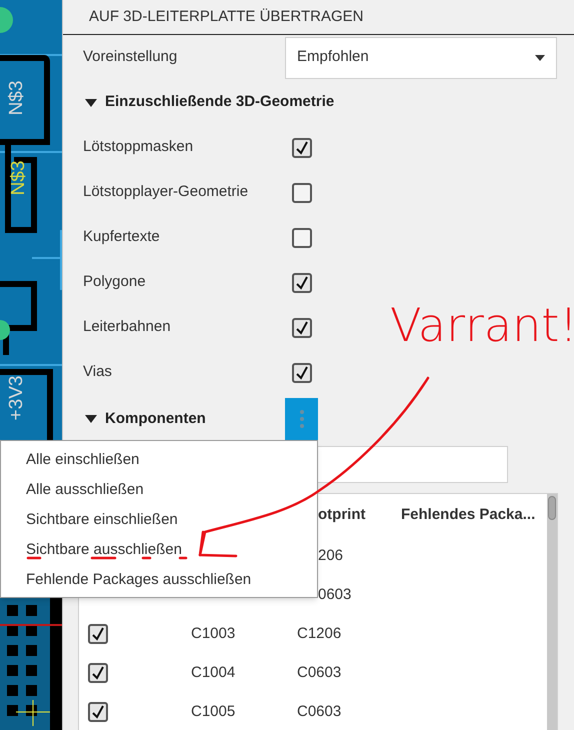 The height and width of the screenshot is (730, 574). I want to click on option-label: Polygone, so click(114, 282).